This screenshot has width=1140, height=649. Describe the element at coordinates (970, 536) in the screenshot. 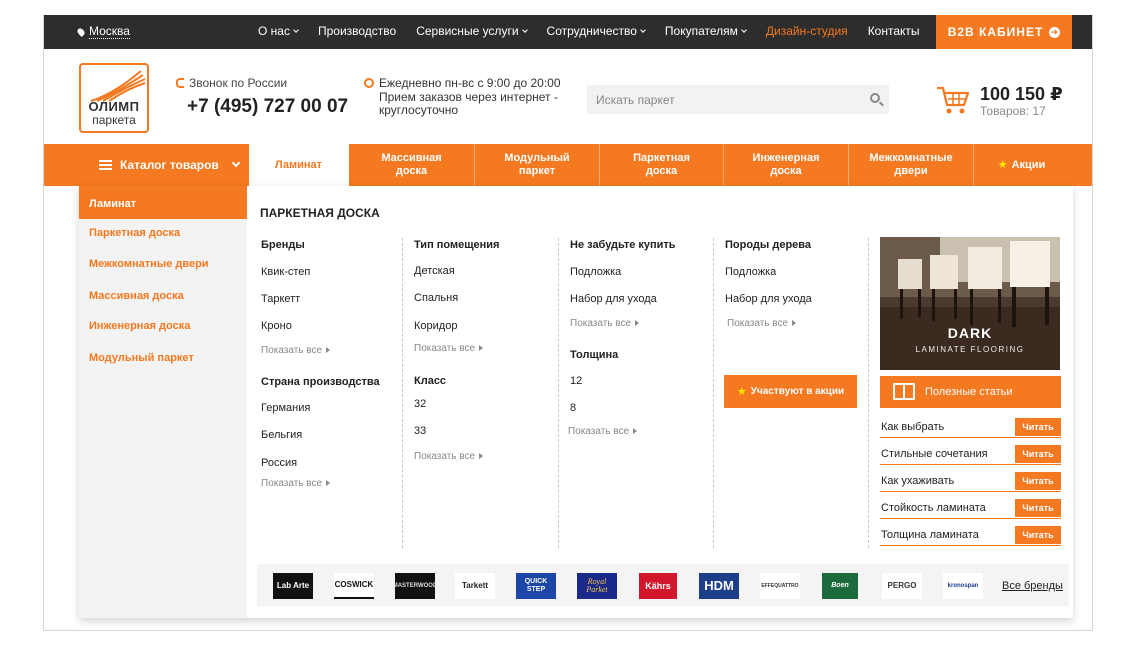

I see `article-item: Толщина ламината Читать` at that location.